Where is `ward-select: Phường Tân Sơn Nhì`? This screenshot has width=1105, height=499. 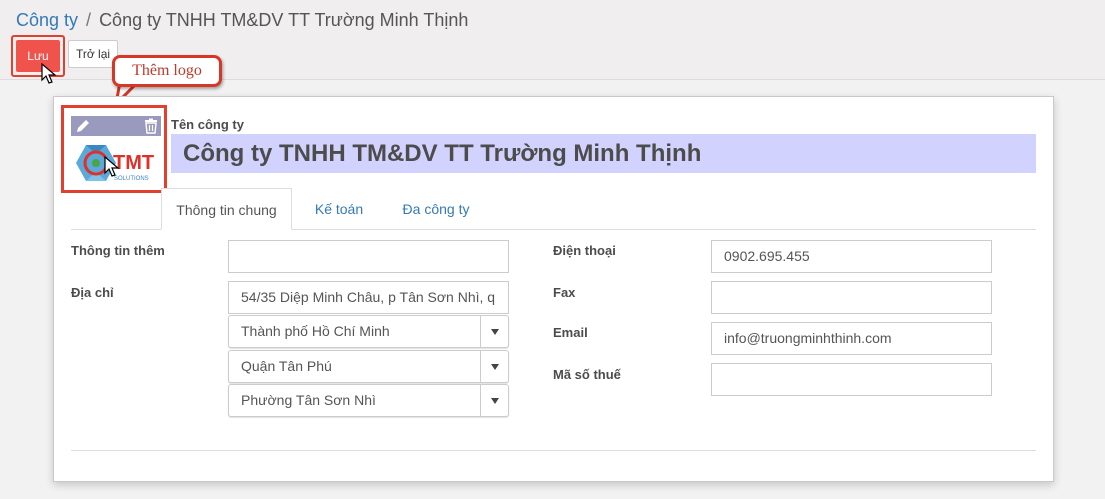
ward-select: Phường Tân Sơn Nhì is located at coordinates (368, 400).